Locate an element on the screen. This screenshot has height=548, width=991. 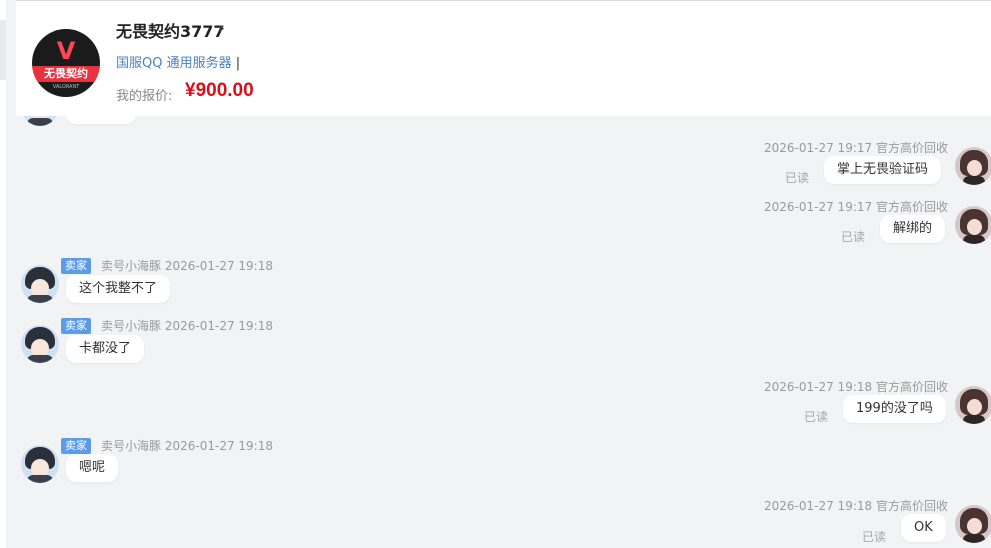
server-info: 国服QQ 通用服务器 | is located at coordinates (178, 61).